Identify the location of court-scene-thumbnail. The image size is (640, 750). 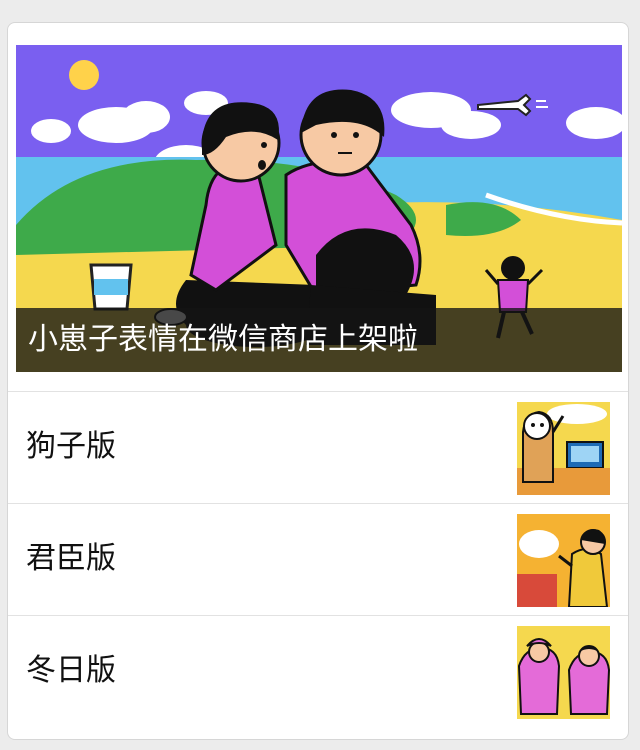
(563, 560).